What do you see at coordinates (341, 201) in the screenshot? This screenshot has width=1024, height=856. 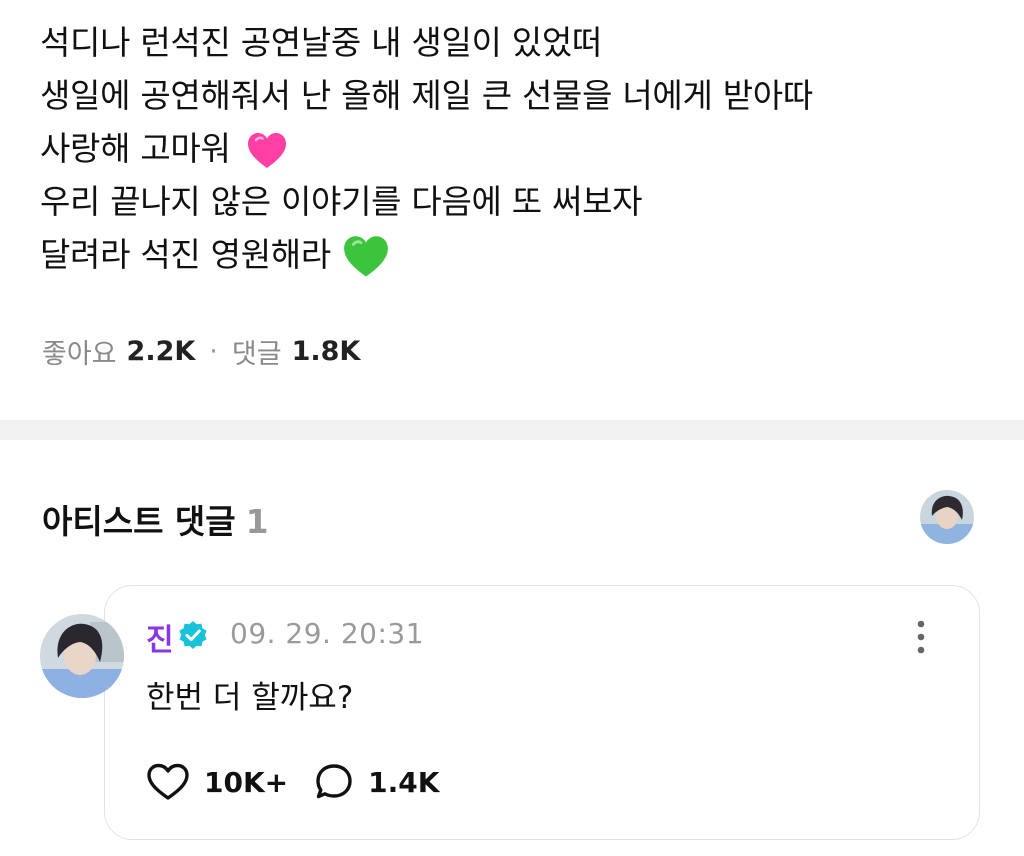 I see `post-line: 우리 끝나지 않은 이야기를 다음에 또 써보자` at bounding box center [341, 201].